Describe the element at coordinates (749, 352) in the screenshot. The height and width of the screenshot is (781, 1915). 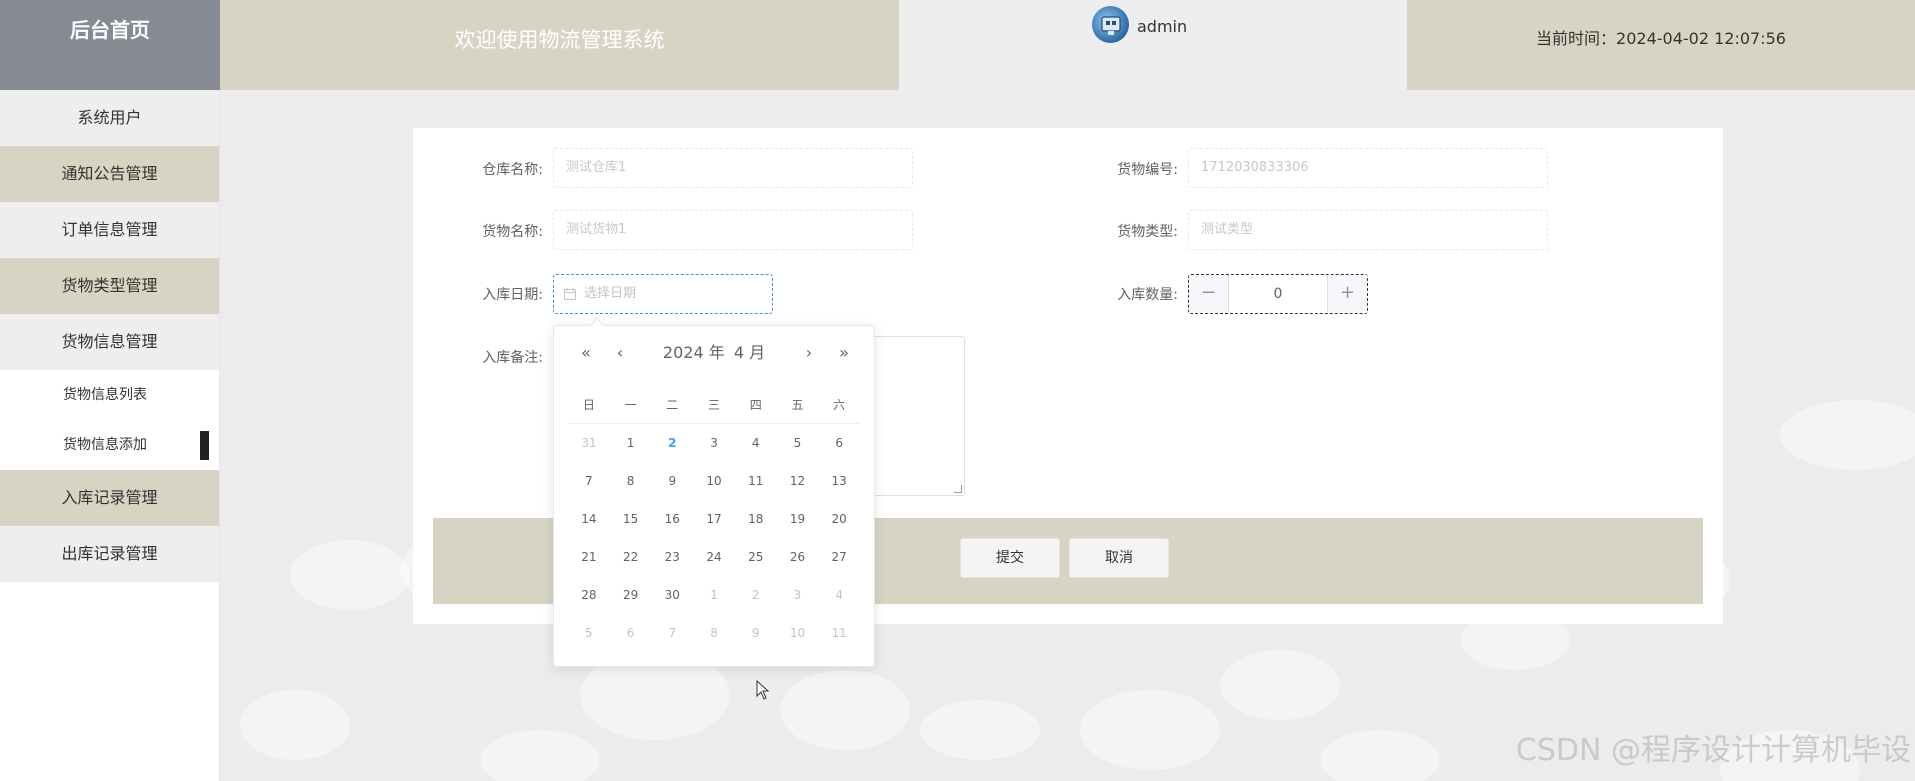
I see `picker-month: 4 月` at that location.